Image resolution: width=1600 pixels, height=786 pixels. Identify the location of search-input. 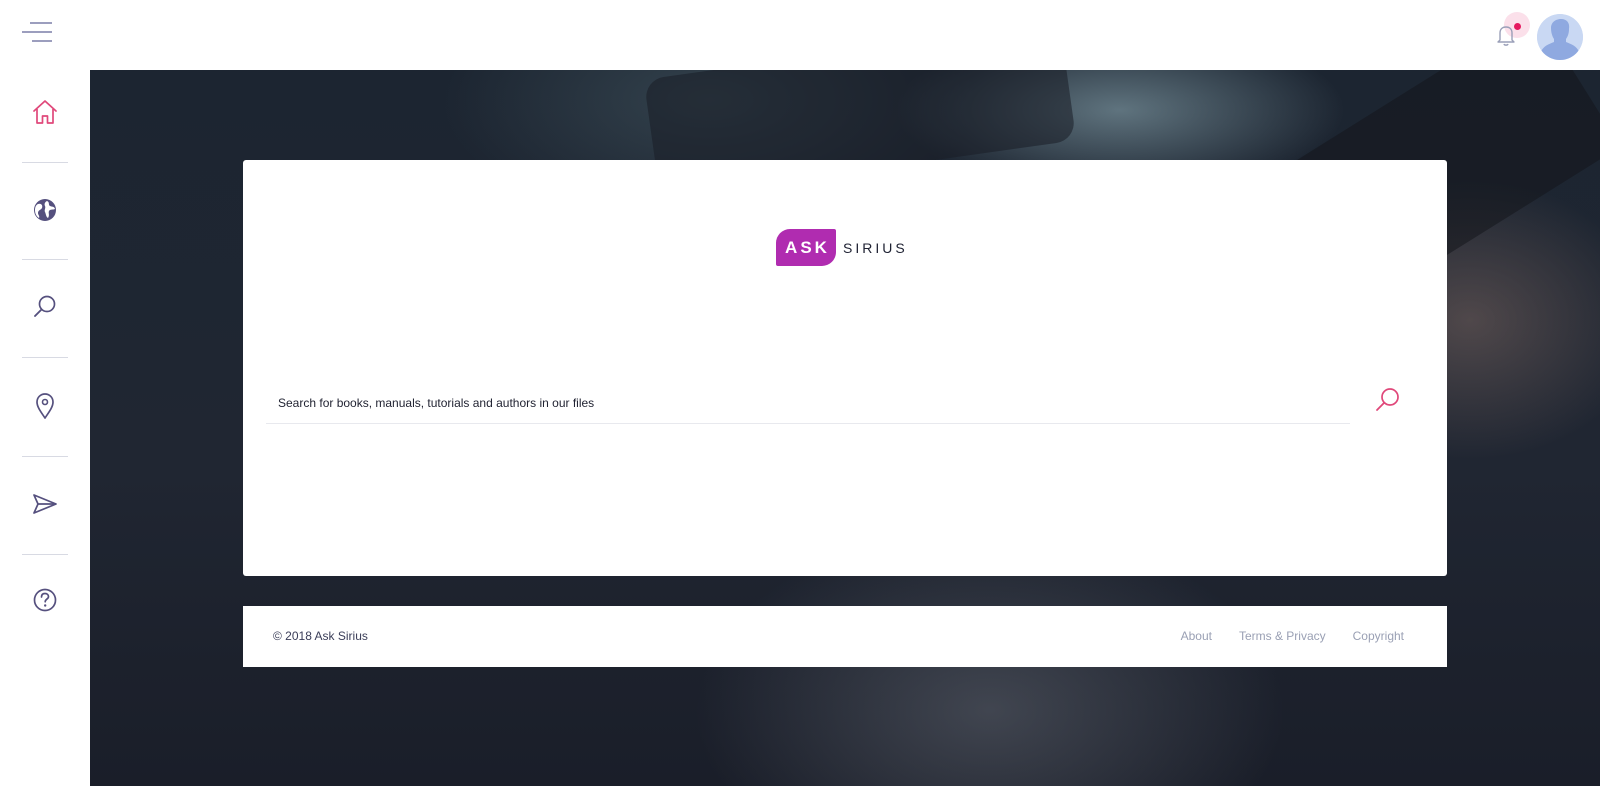
(808, 403).